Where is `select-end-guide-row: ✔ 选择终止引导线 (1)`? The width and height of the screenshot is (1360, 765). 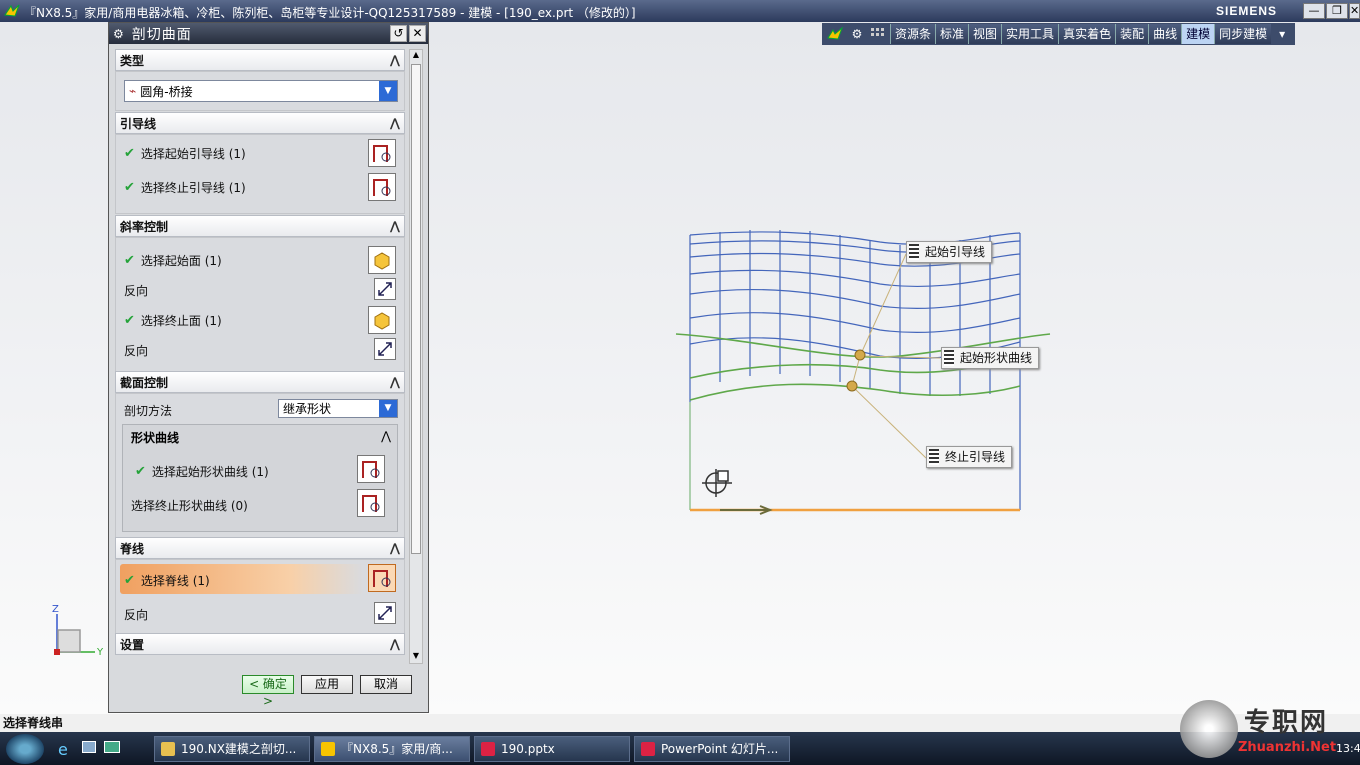 select-end-guide-row: ✔ 选择终止引导线 (1) is located at coordinates (185, 187).